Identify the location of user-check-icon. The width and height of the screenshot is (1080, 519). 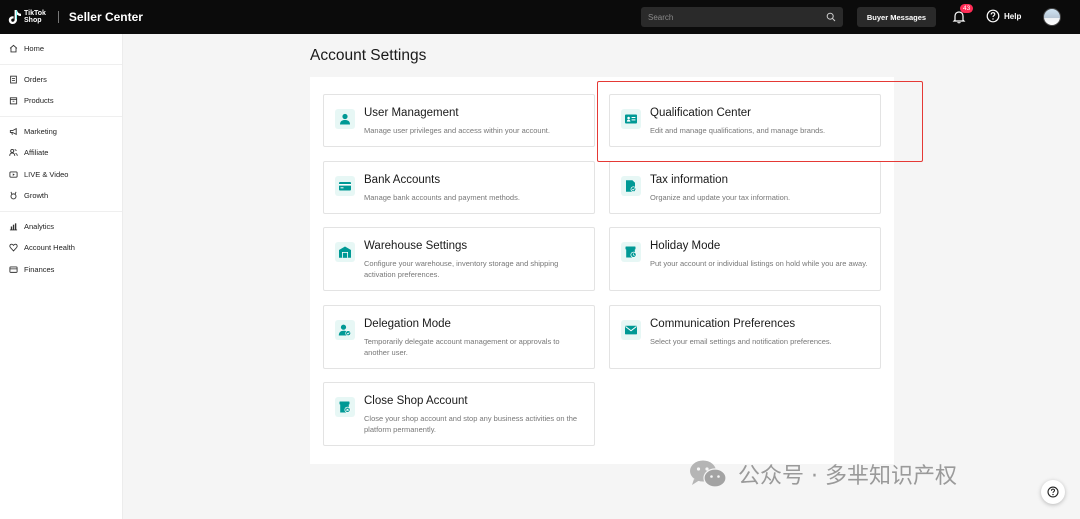
(345, 330).